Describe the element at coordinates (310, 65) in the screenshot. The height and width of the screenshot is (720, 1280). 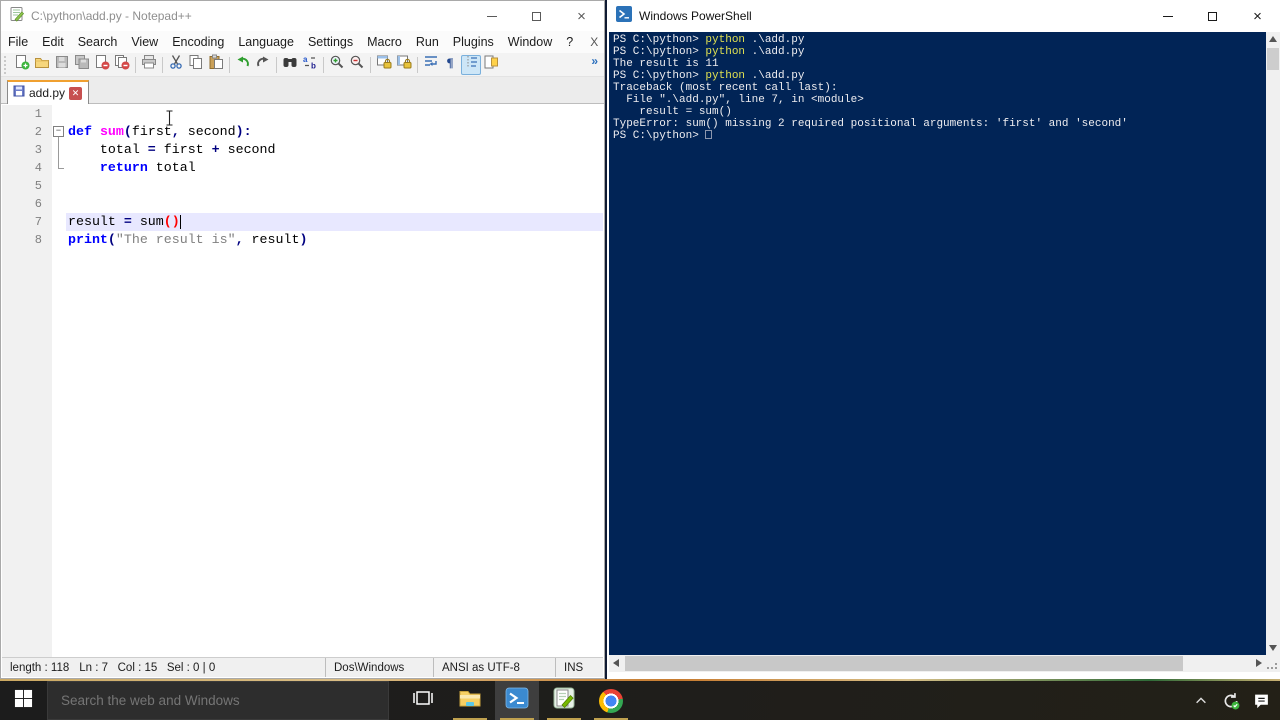
I see `replace-button: ab` at that location.